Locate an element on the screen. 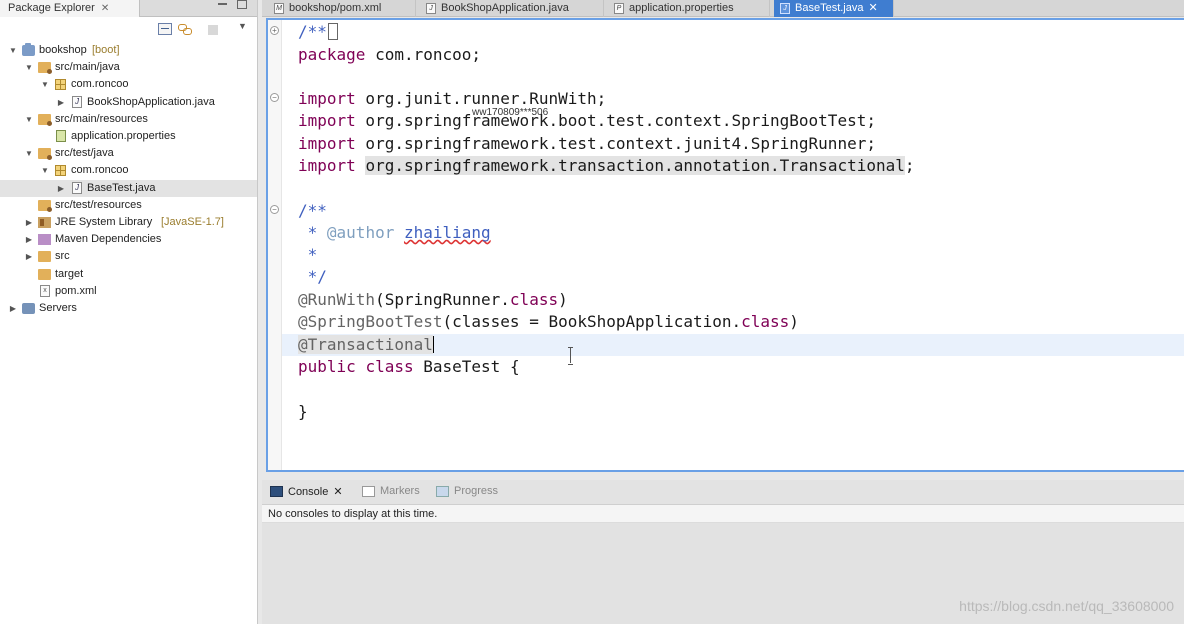  tab-label: Console is located at coordinates (308, 491).